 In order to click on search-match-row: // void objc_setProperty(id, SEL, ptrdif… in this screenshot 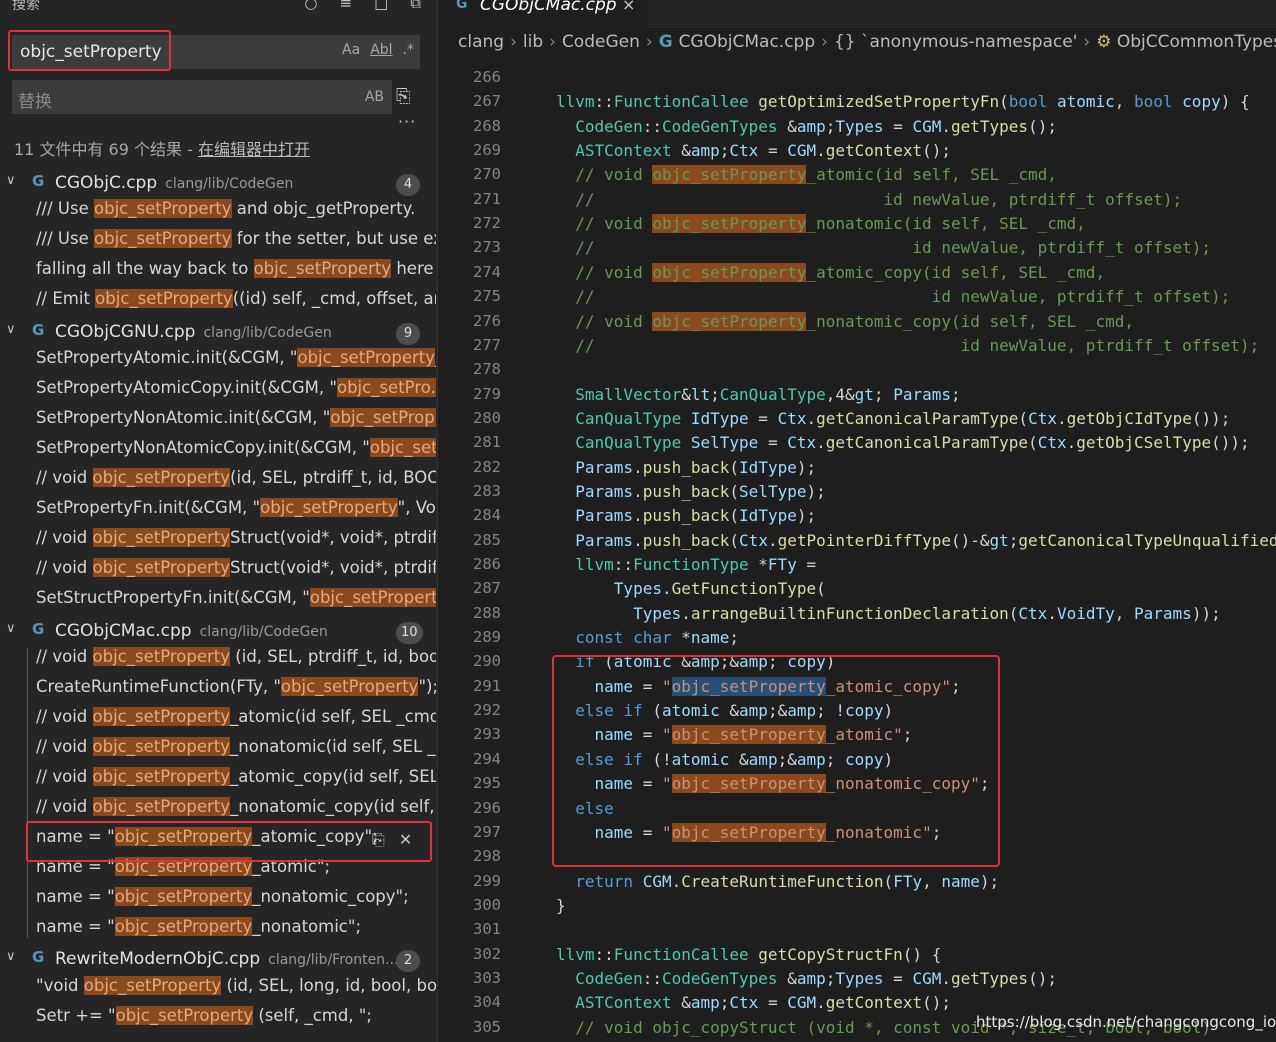, I will do `click(236, 483)`.